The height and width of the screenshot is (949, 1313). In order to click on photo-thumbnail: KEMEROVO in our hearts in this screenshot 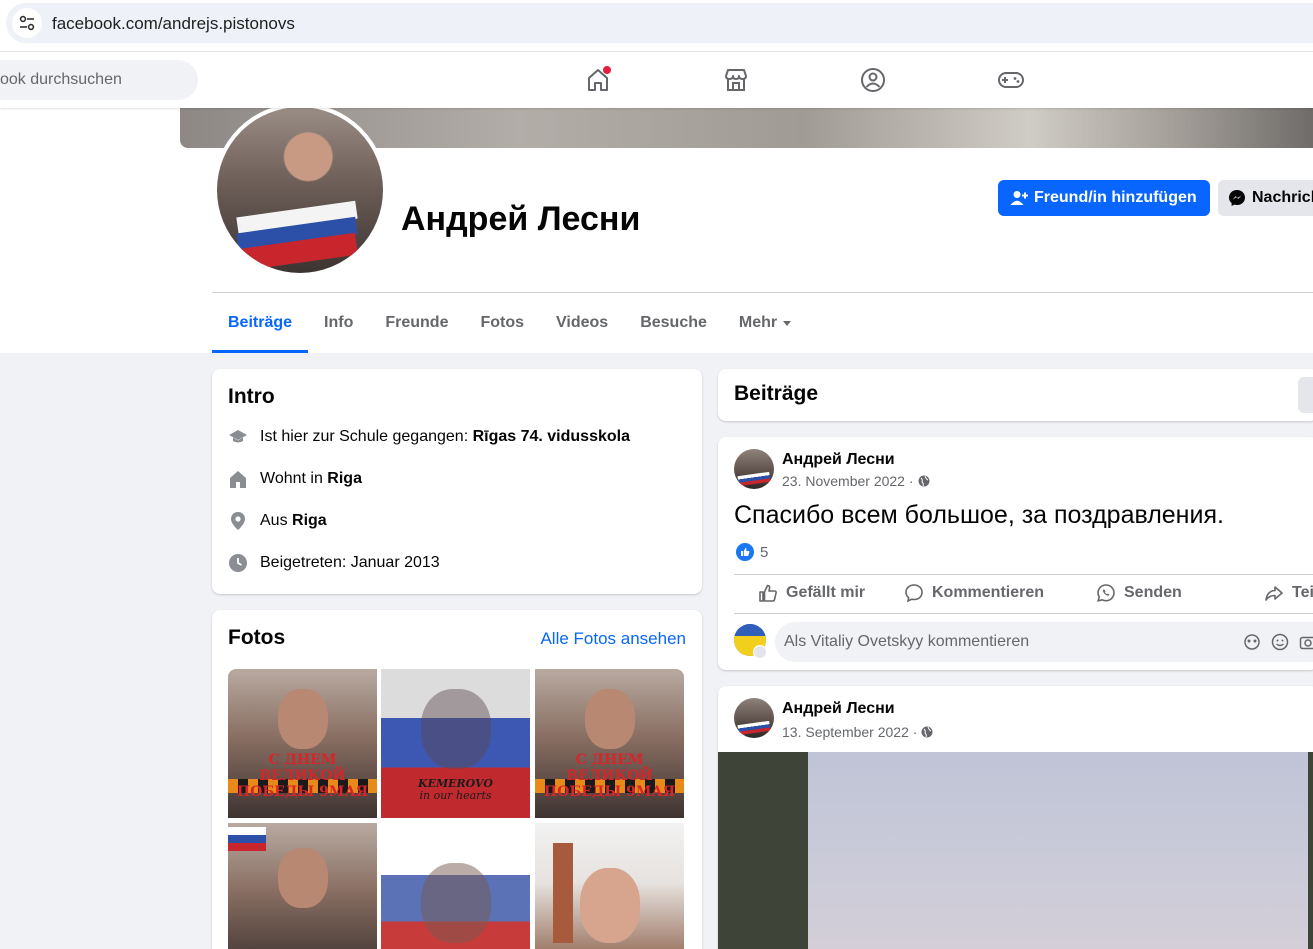, I will do `click(455, 743)`.